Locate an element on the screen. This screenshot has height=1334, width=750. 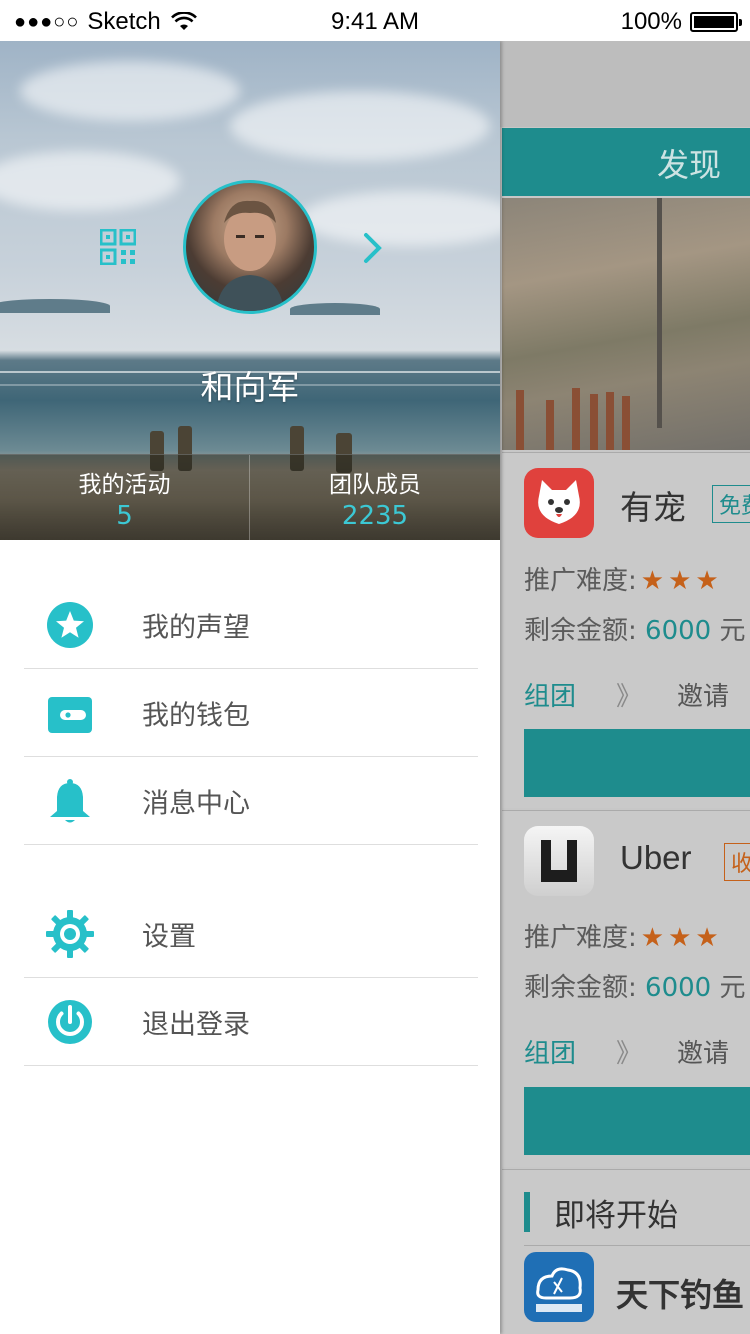
power-icon is located at coordinates (70, 1021).